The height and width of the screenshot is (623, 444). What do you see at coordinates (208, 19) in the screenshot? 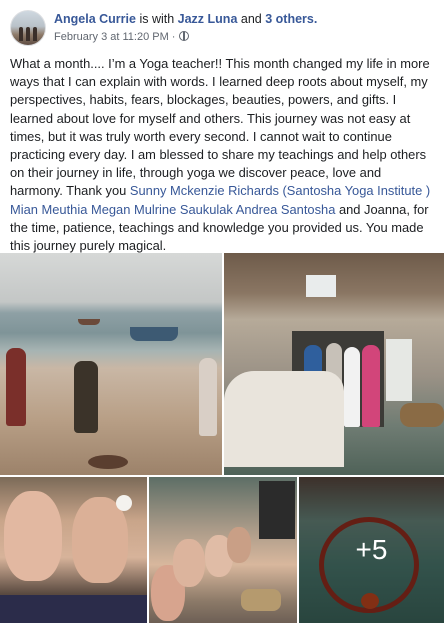
I see `tagged-friend-link: Jazz Luna` at bounding box center [208, 19].